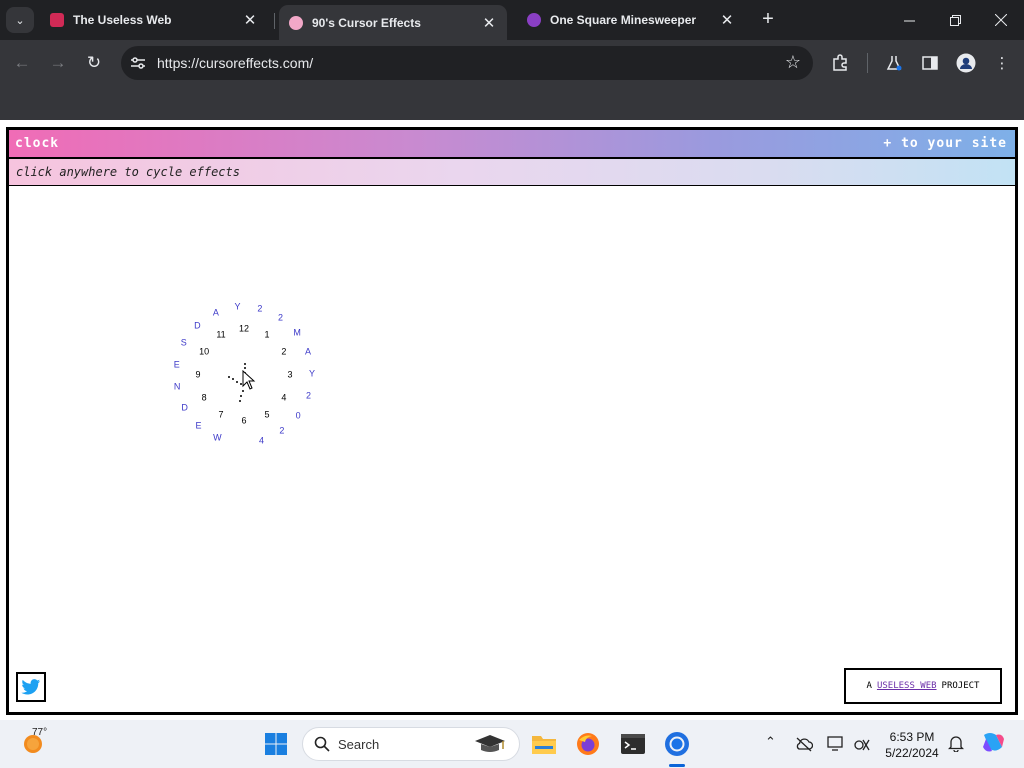  I want to click on labs-button, so click(894, 63).